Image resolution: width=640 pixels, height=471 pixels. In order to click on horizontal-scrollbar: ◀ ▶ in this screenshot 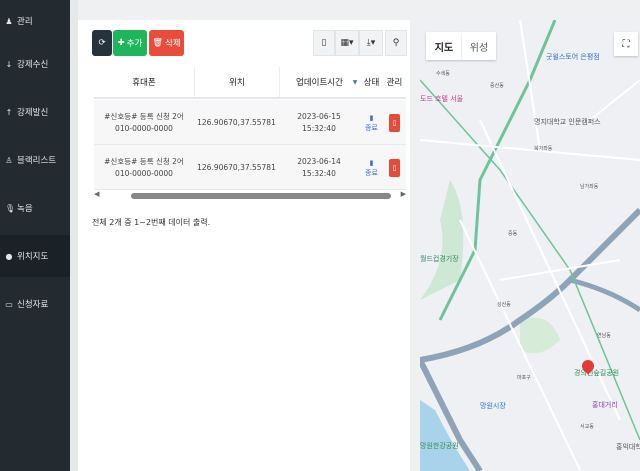, I will do `click(250, 196)`.